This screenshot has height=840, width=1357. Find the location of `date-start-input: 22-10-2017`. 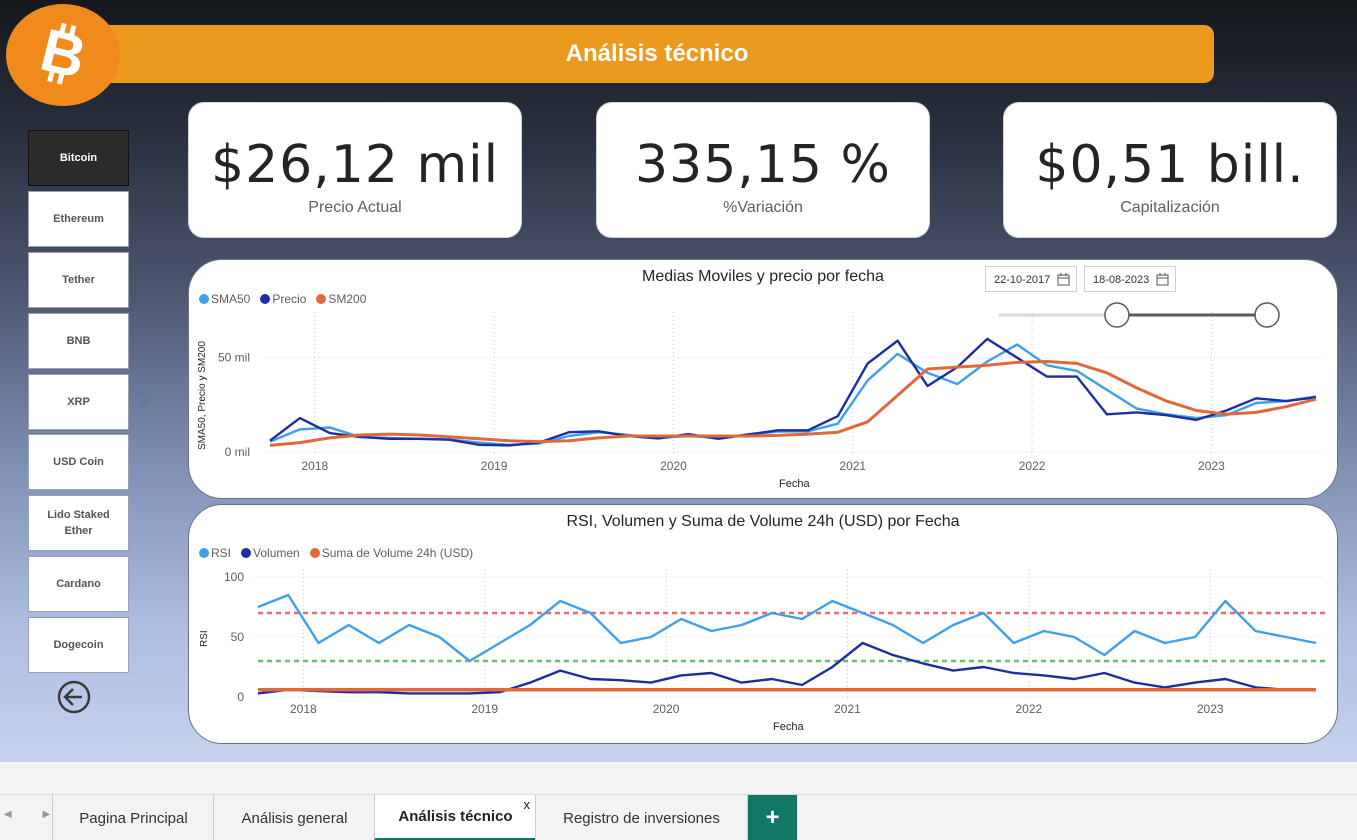

date-start-input: 22-10-2017 is located at coordinates (1031, 279).